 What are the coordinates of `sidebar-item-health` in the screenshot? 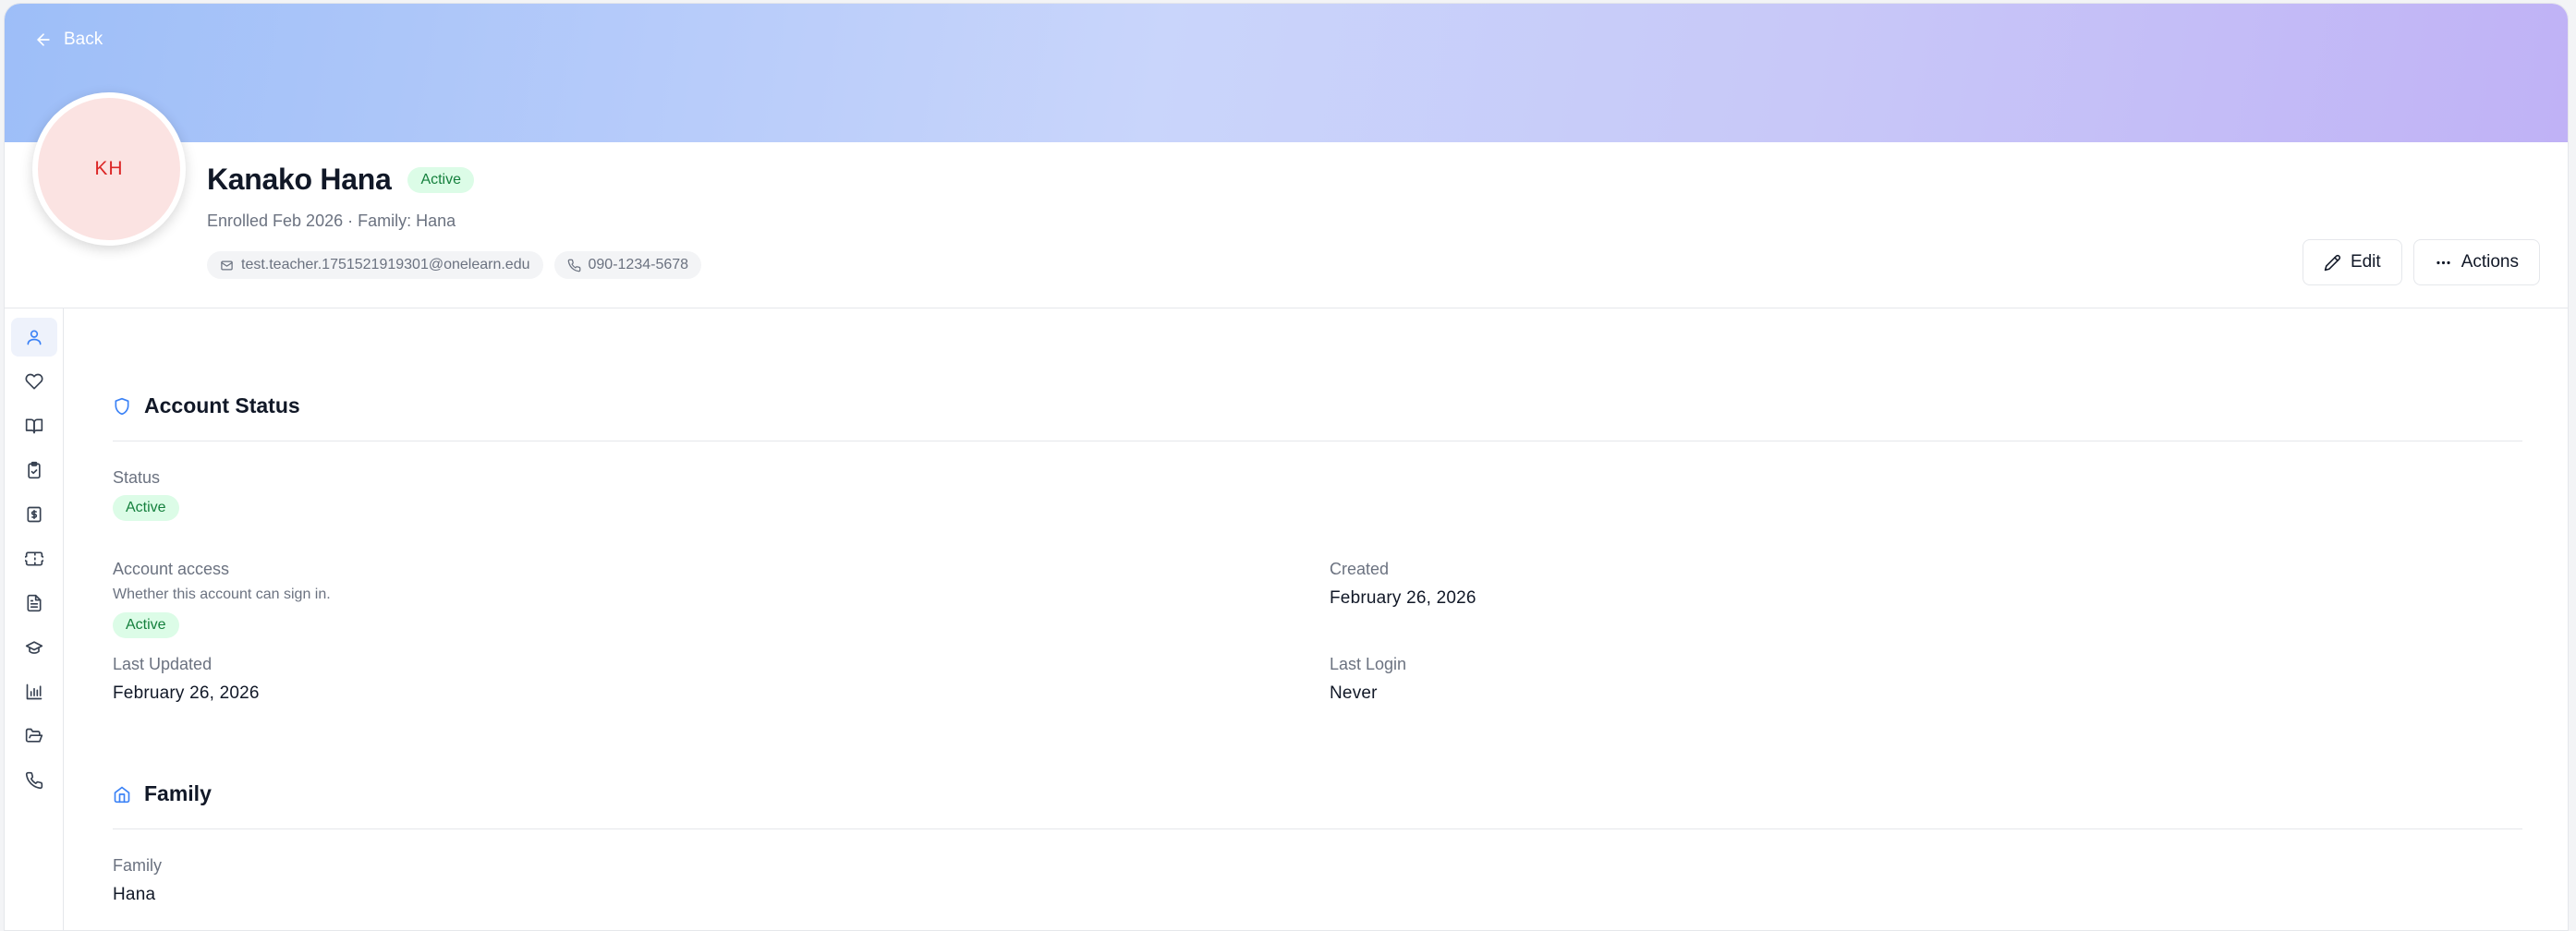 It's located at (34, 381).